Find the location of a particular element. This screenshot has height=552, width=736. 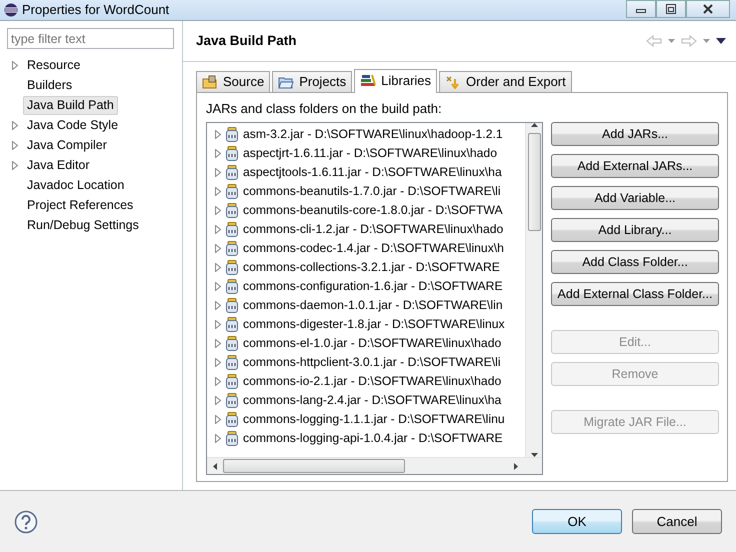

libraries-icon is located at coordinates (368, 81).